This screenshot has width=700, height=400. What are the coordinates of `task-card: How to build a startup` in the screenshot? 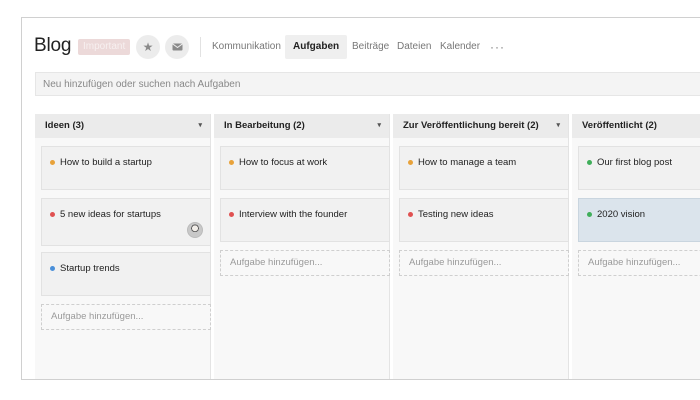 It's located at (126, 168).